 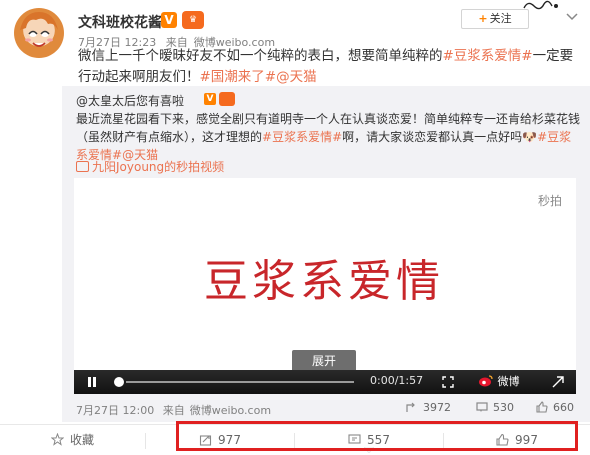 What do you see at coordinates (260, 56) in the screenshot?
I see `post-text-part-1: 微信上一千个暧昧好友不如一个纯粹的表白，想要简单纯粹的` at bounding box center [260, 56].